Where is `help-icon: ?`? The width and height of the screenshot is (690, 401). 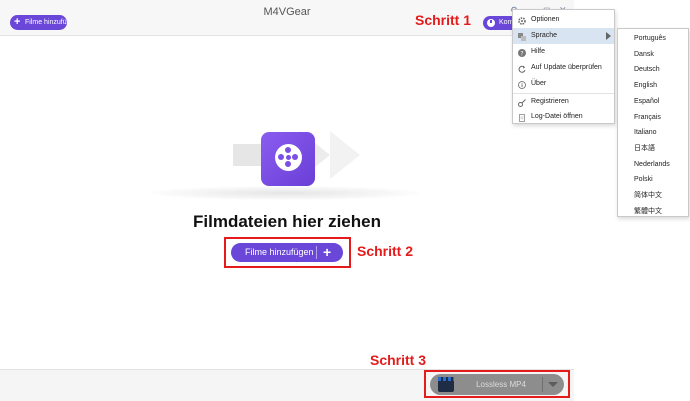 help-icon: ? is located at coordinates (522, 52).